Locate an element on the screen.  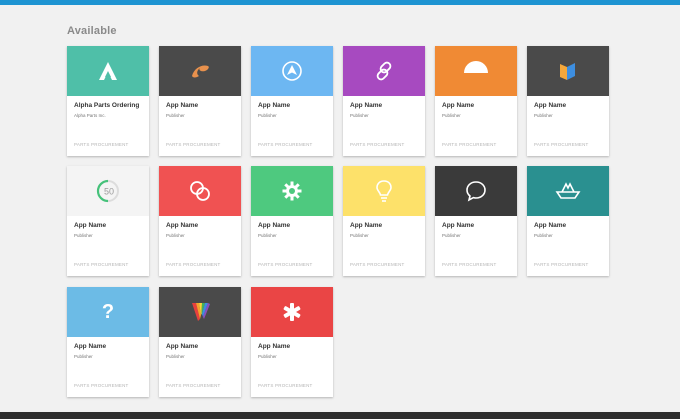
link-icon is located at coordinates (384, 71).